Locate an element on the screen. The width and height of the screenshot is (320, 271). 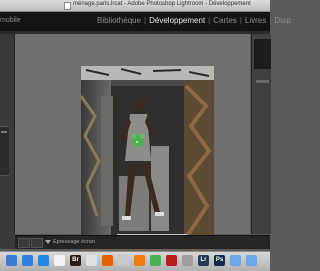
loupe-view-button is located at coordinates (24, 243).